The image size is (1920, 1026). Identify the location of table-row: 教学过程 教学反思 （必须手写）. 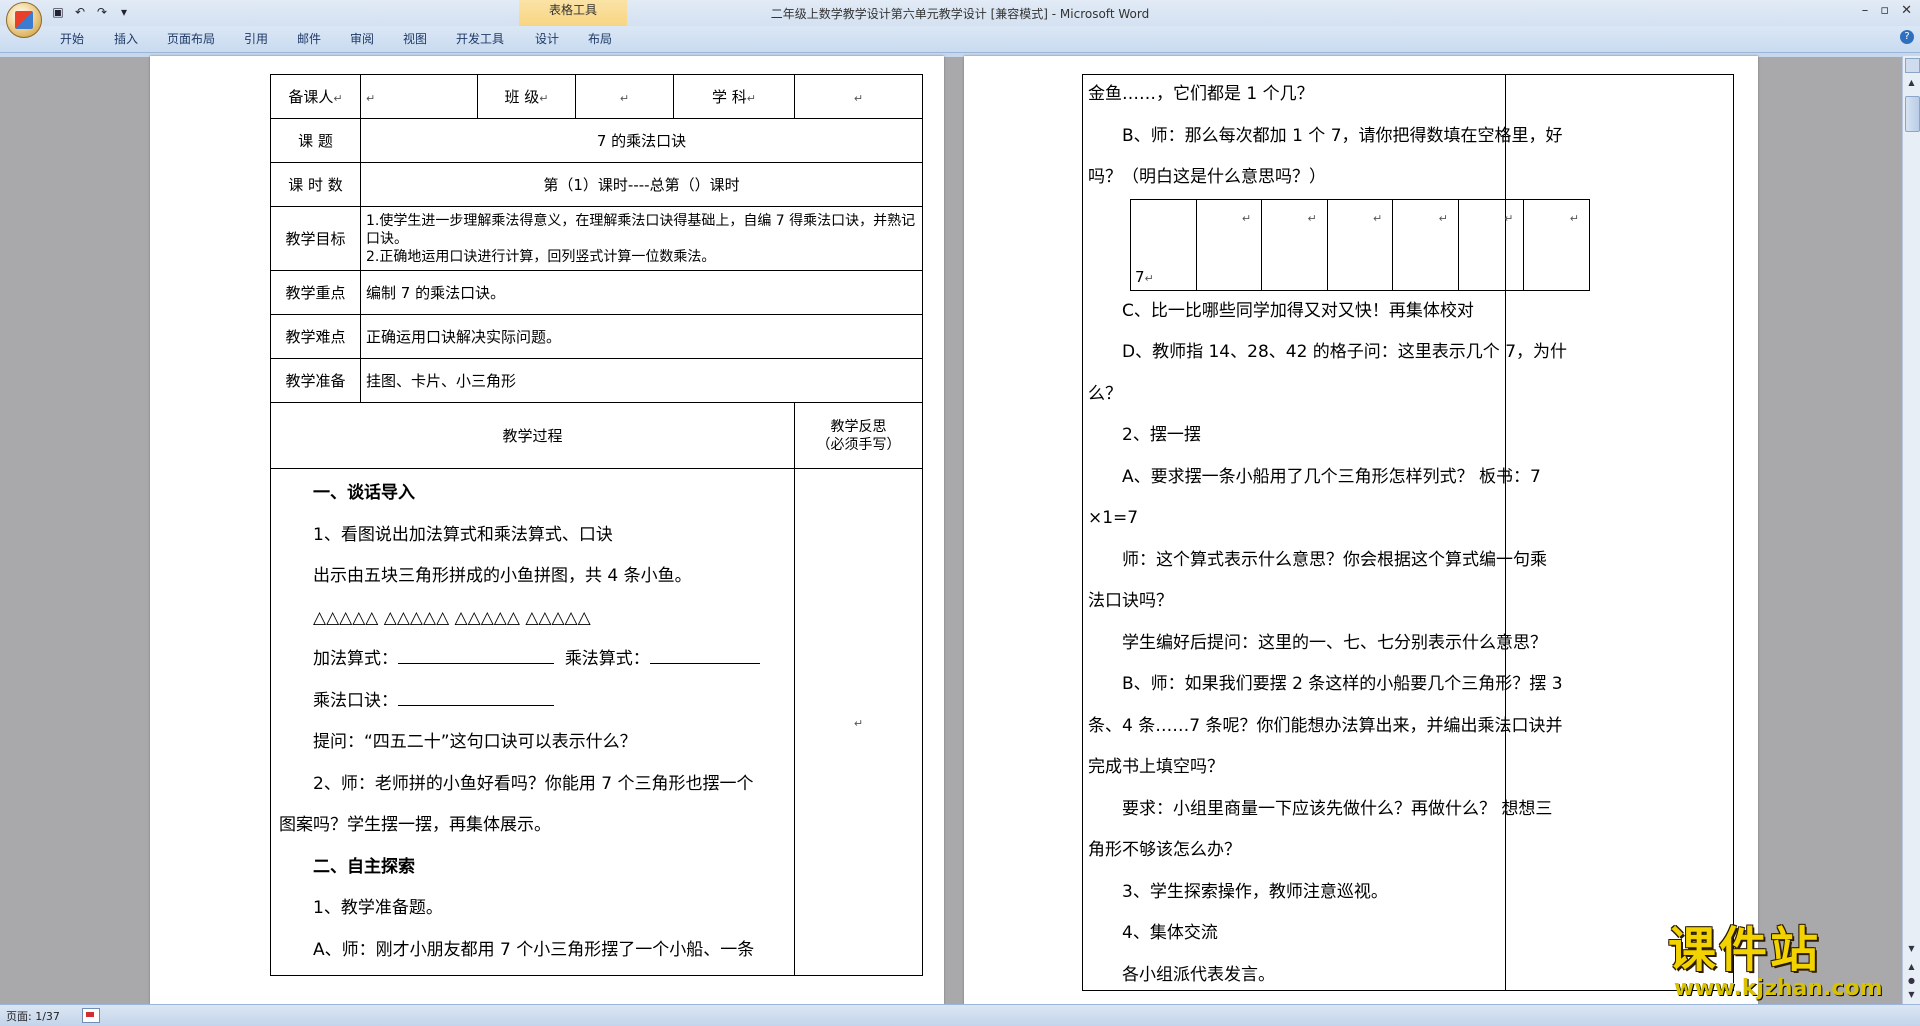
(596, 435).